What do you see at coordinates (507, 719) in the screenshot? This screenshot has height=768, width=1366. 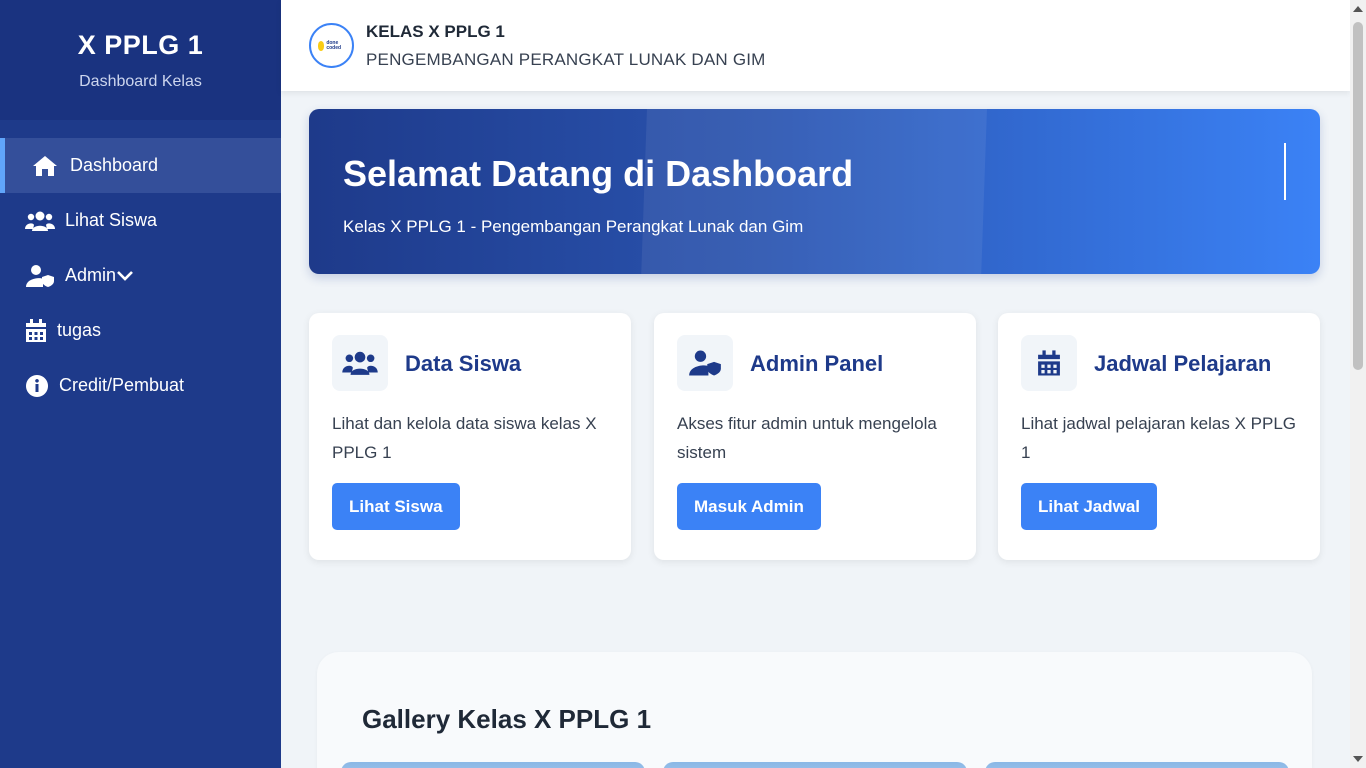 I see `gallery-title: Gallery Kelas X PPLG 1` at bounding box center [507, 719].